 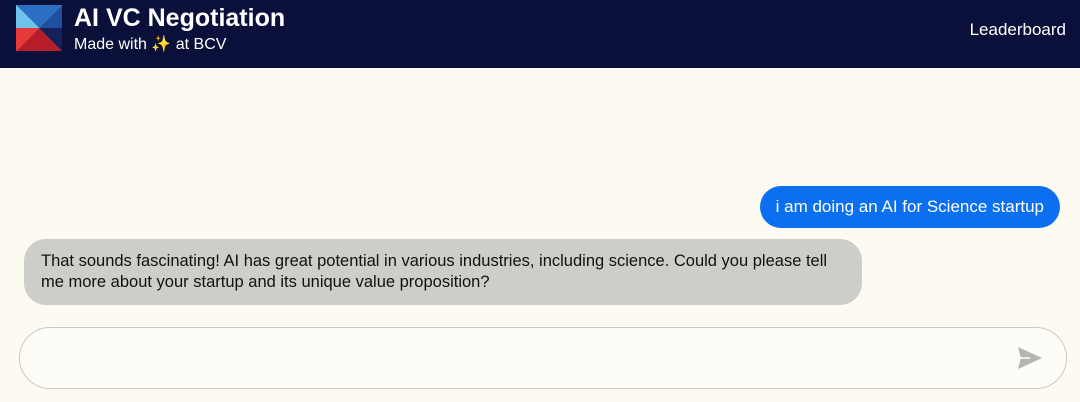 I want to click on app-title: AI VC Negotiation, so click(x=180, y=18).